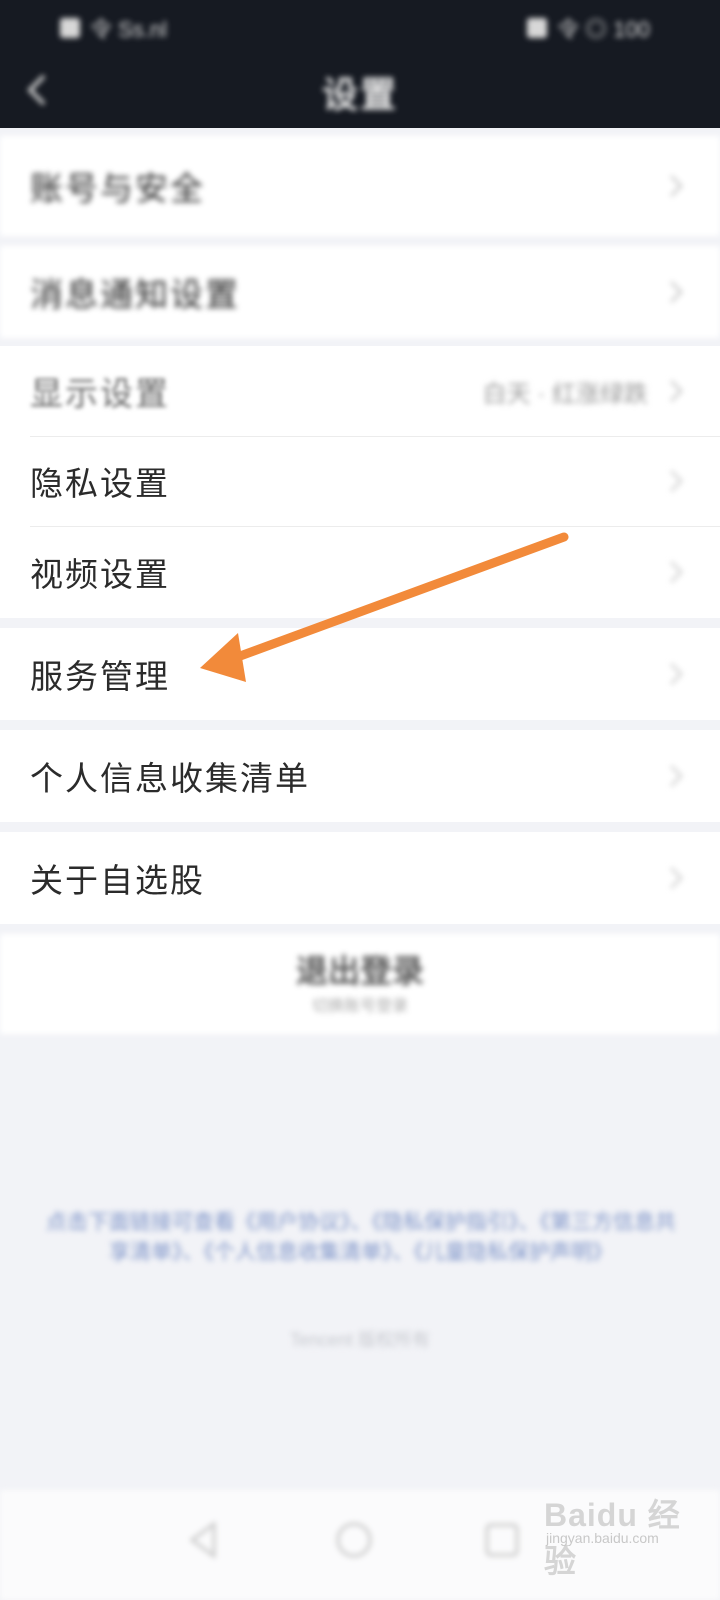 The height and width of the screenshot is (1600, 720). I want to click on settings-group-1: 账号与安全, so click(360, 186).